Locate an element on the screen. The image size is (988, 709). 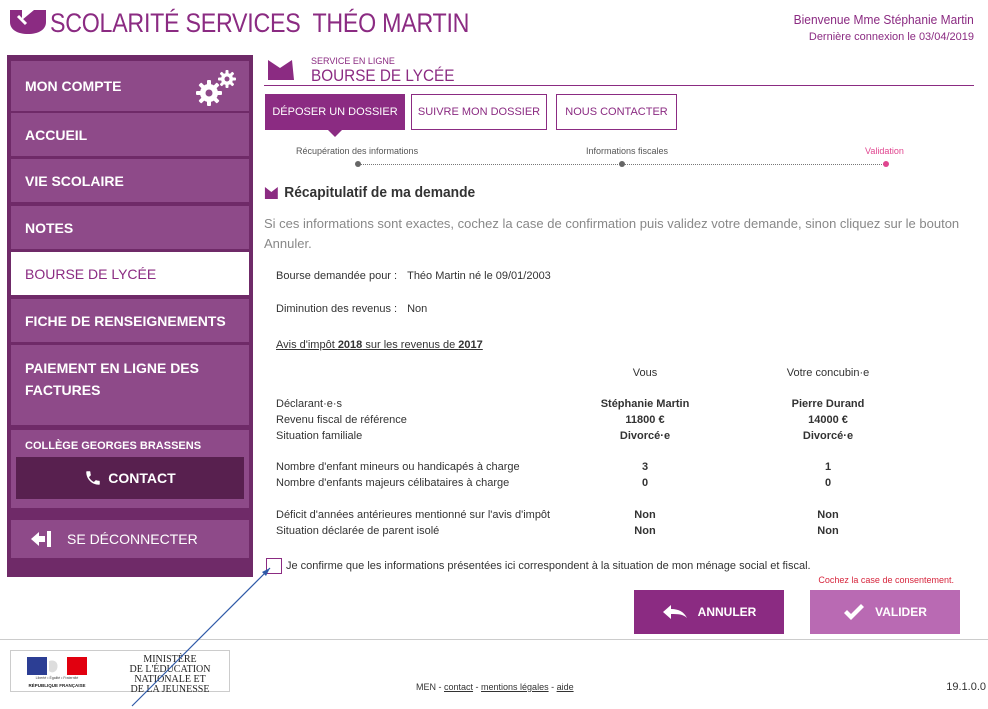
gears-icon is located at coordinates (216, 88).